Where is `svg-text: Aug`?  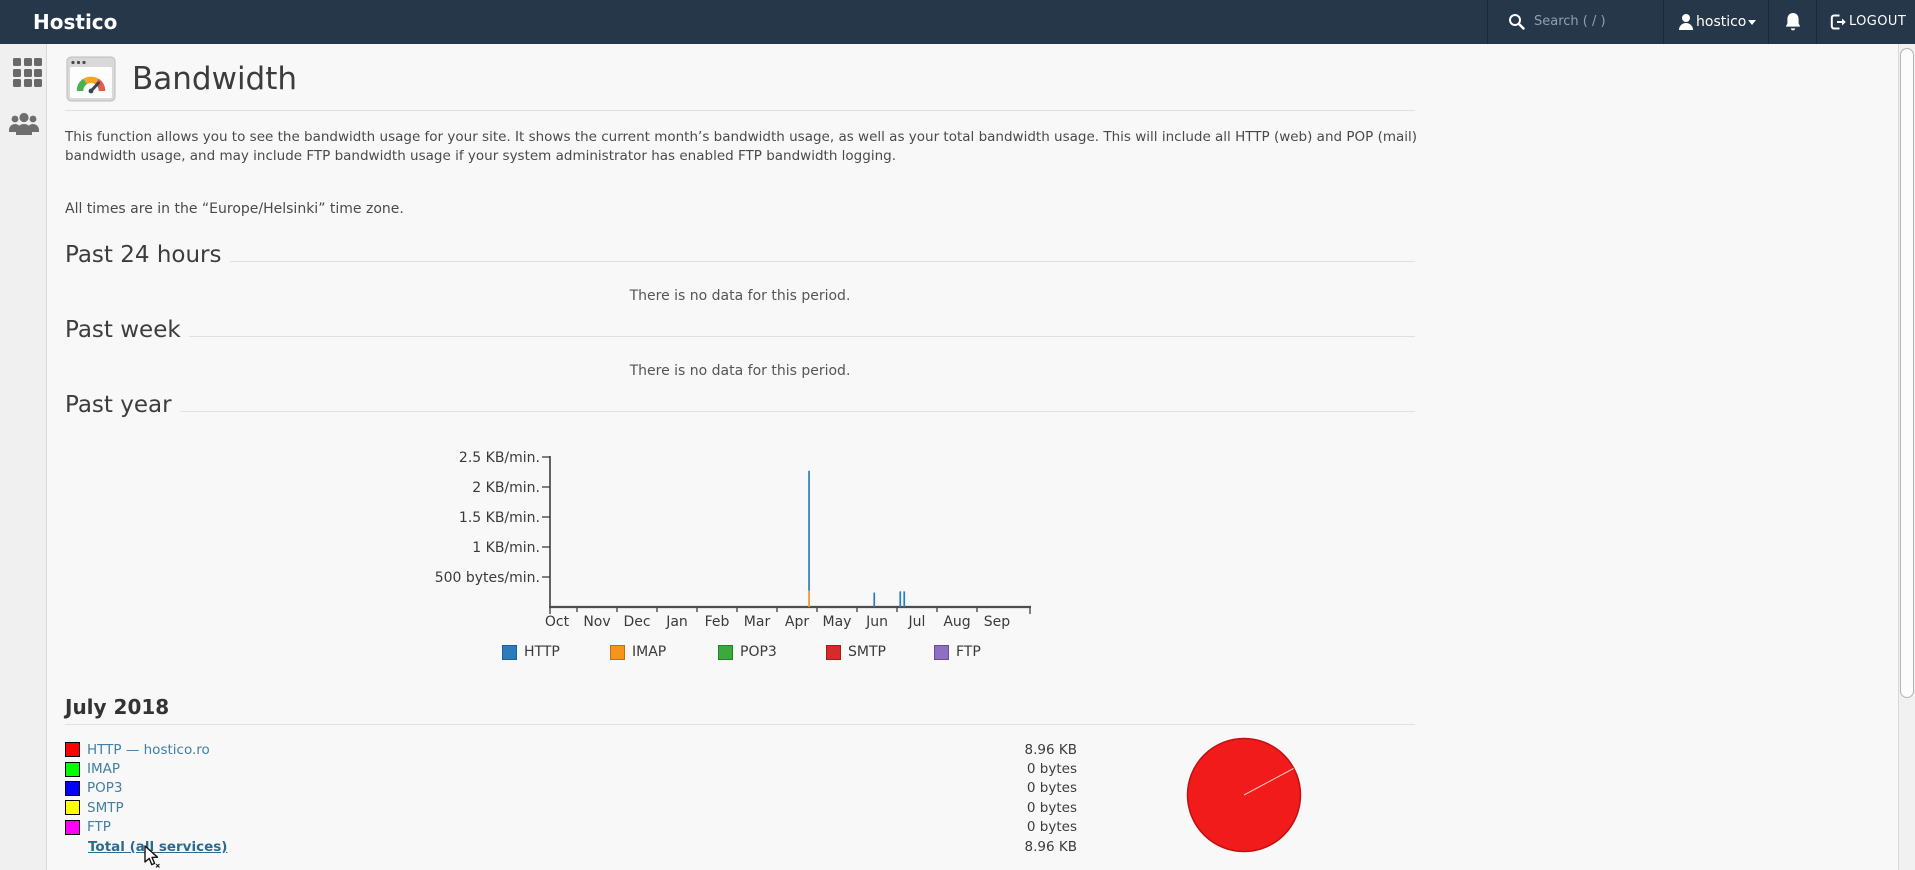
svg-text: Aug is located at coordinates (956, 622).